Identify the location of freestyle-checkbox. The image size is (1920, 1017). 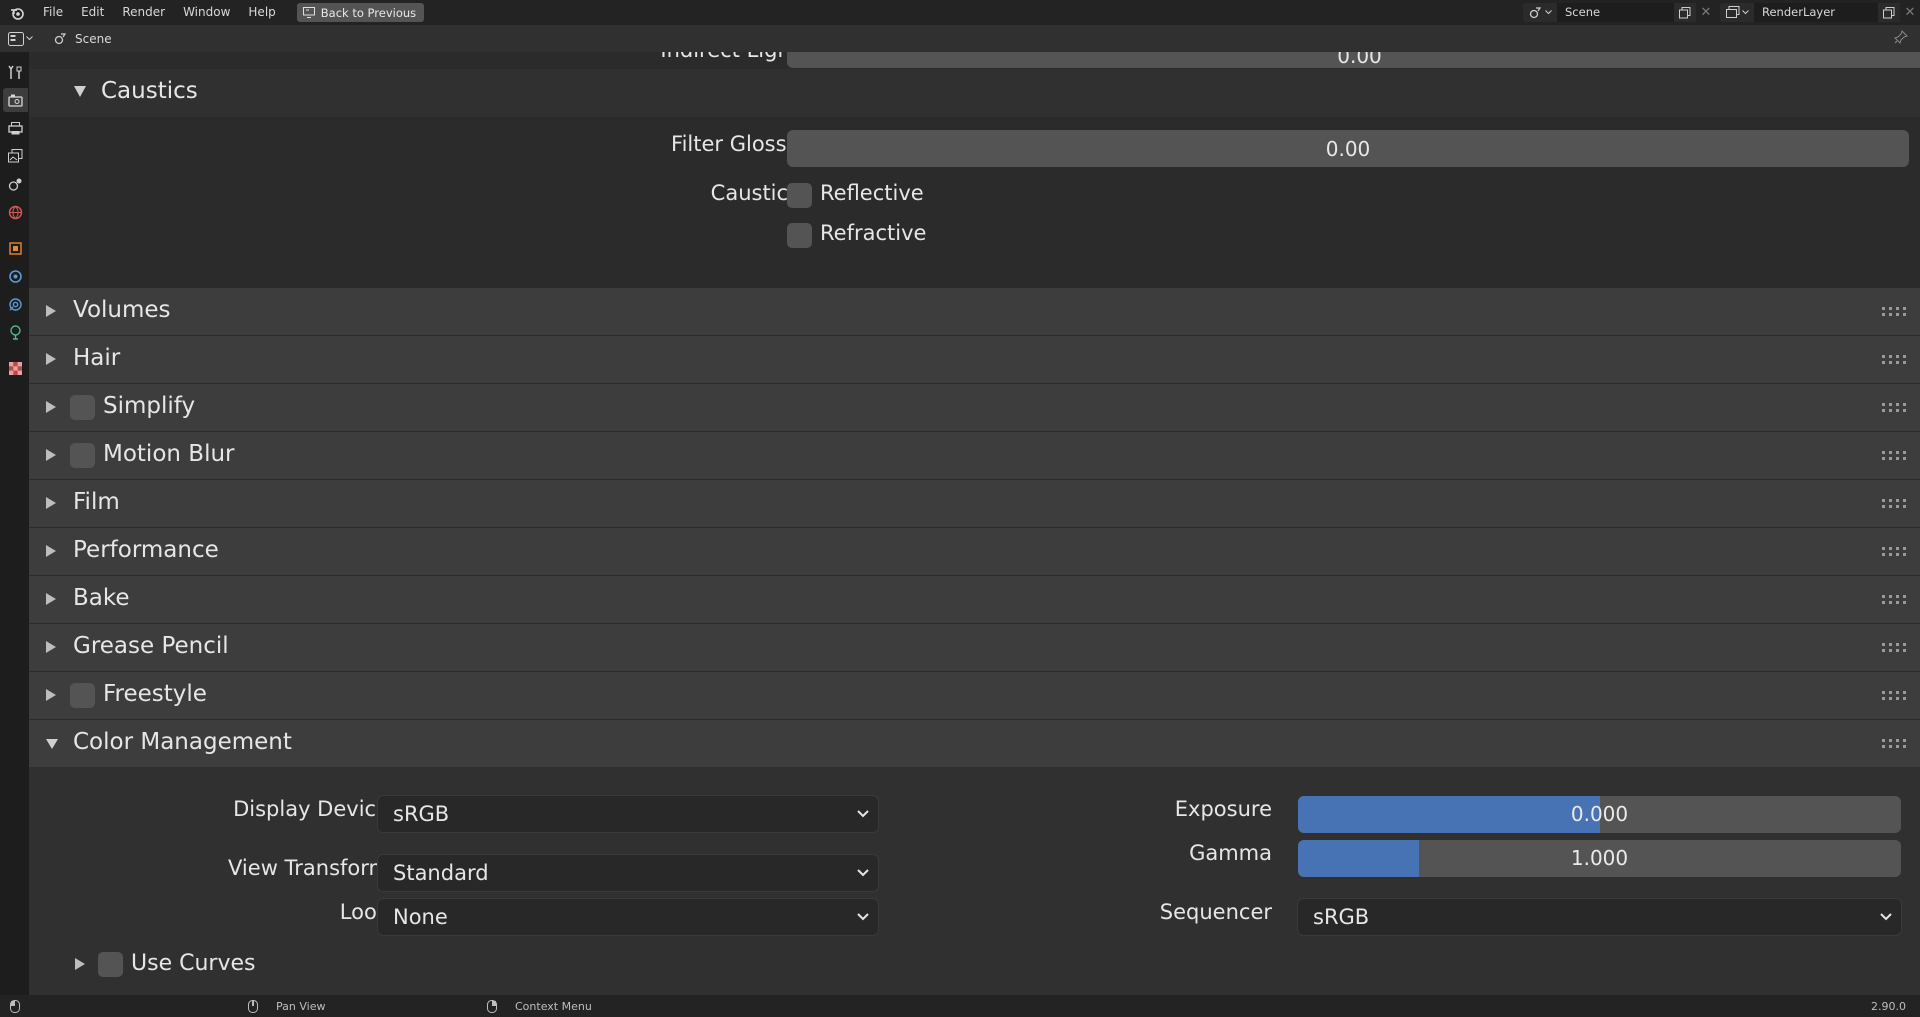
(82, 695).